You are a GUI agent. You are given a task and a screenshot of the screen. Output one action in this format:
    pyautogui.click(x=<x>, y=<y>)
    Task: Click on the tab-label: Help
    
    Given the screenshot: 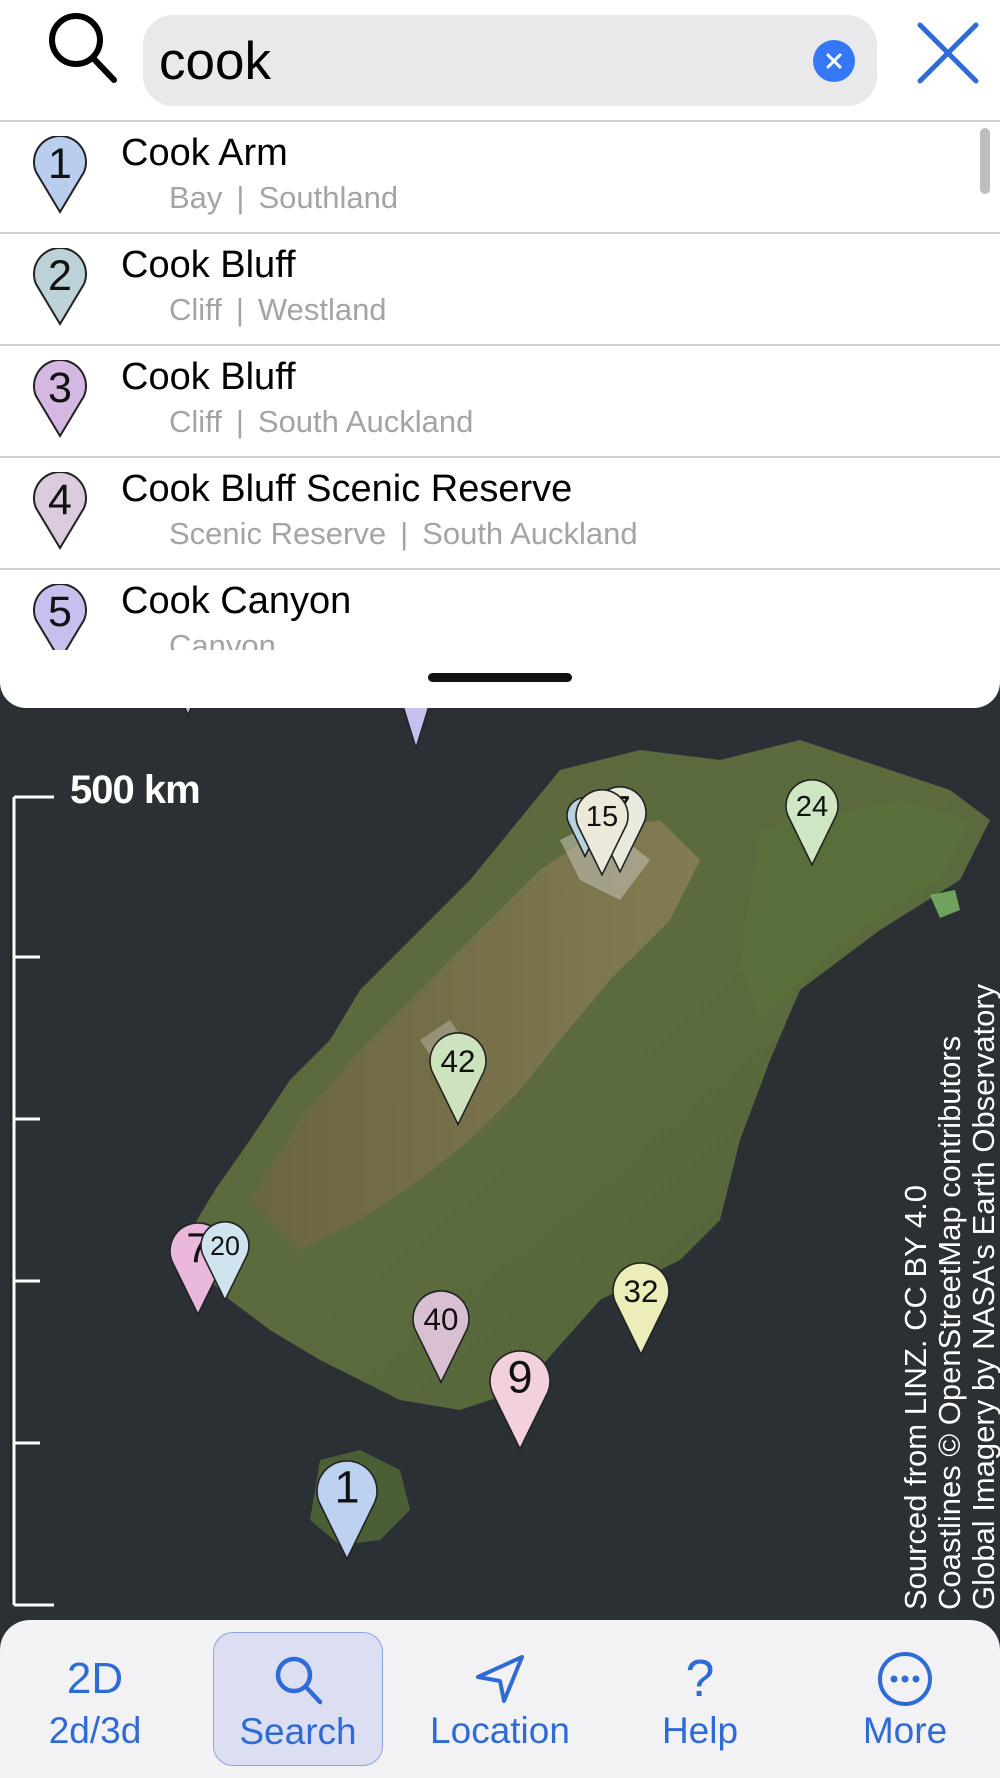 What is the action you would take?
    pyautogui.click(x=700, y=1730)
    